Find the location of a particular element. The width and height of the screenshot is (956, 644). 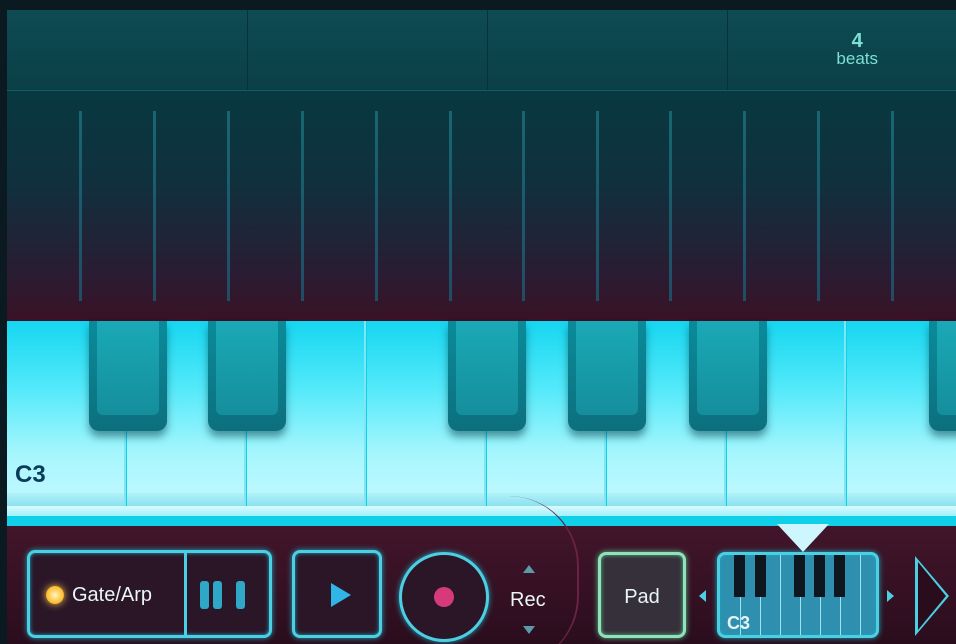

pad-button: Pad is located at coordinates (642, 595).